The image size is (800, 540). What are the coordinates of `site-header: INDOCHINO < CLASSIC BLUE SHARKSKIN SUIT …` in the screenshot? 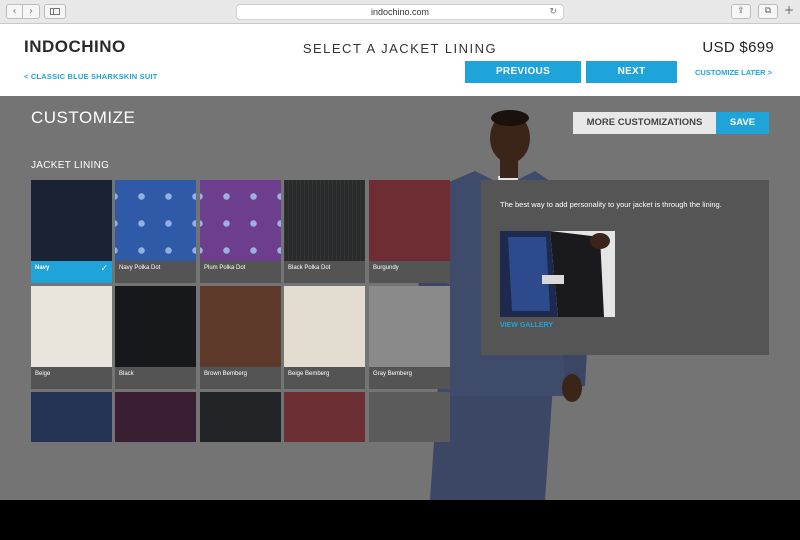 It's located at (400, 60).